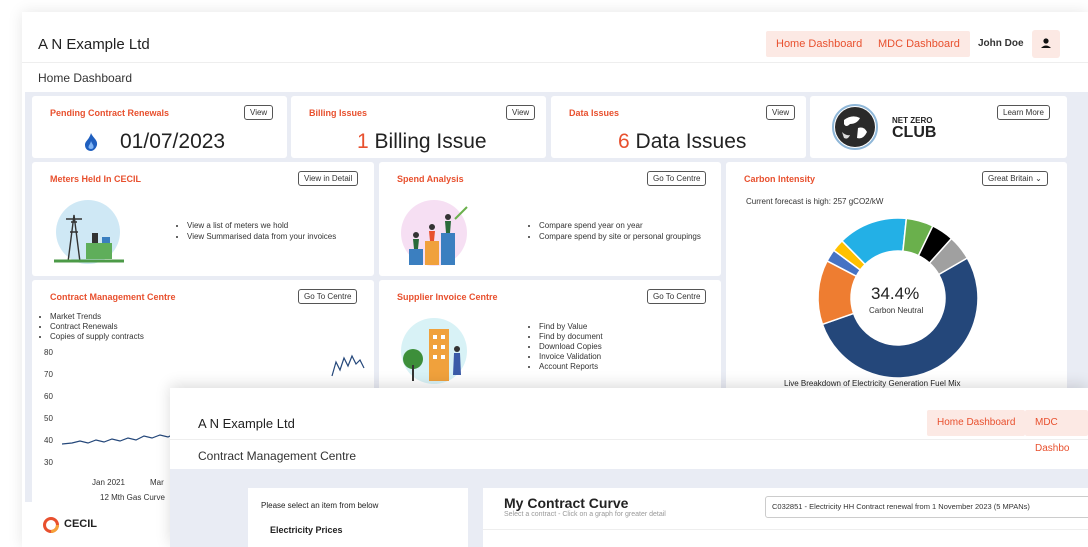 The width and height of the screenshot is (1088, 547). I want to click on breadcrumb: Contract Management Centre, so click(277, 456).